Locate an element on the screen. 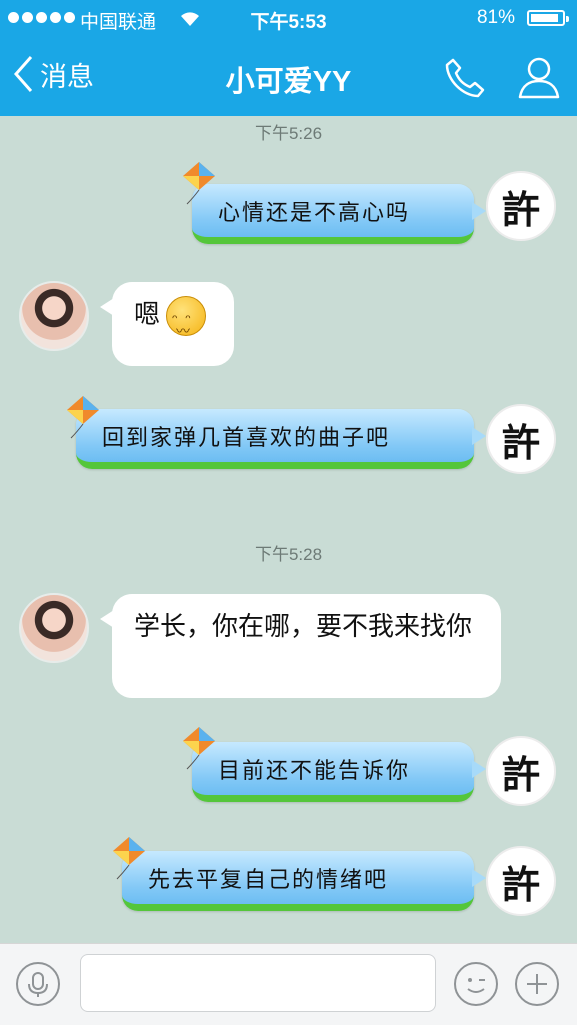 This screenshot has height=1025, width=577. message-text: 嗯 is located at coordinates (147, 314).